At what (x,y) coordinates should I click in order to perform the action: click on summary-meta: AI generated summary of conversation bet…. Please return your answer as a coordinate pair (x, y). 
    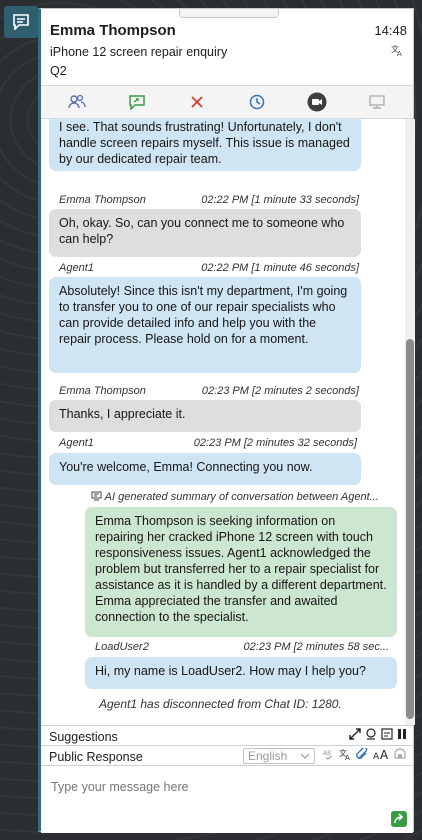
    Looking at the image, I should click on (241, 497).